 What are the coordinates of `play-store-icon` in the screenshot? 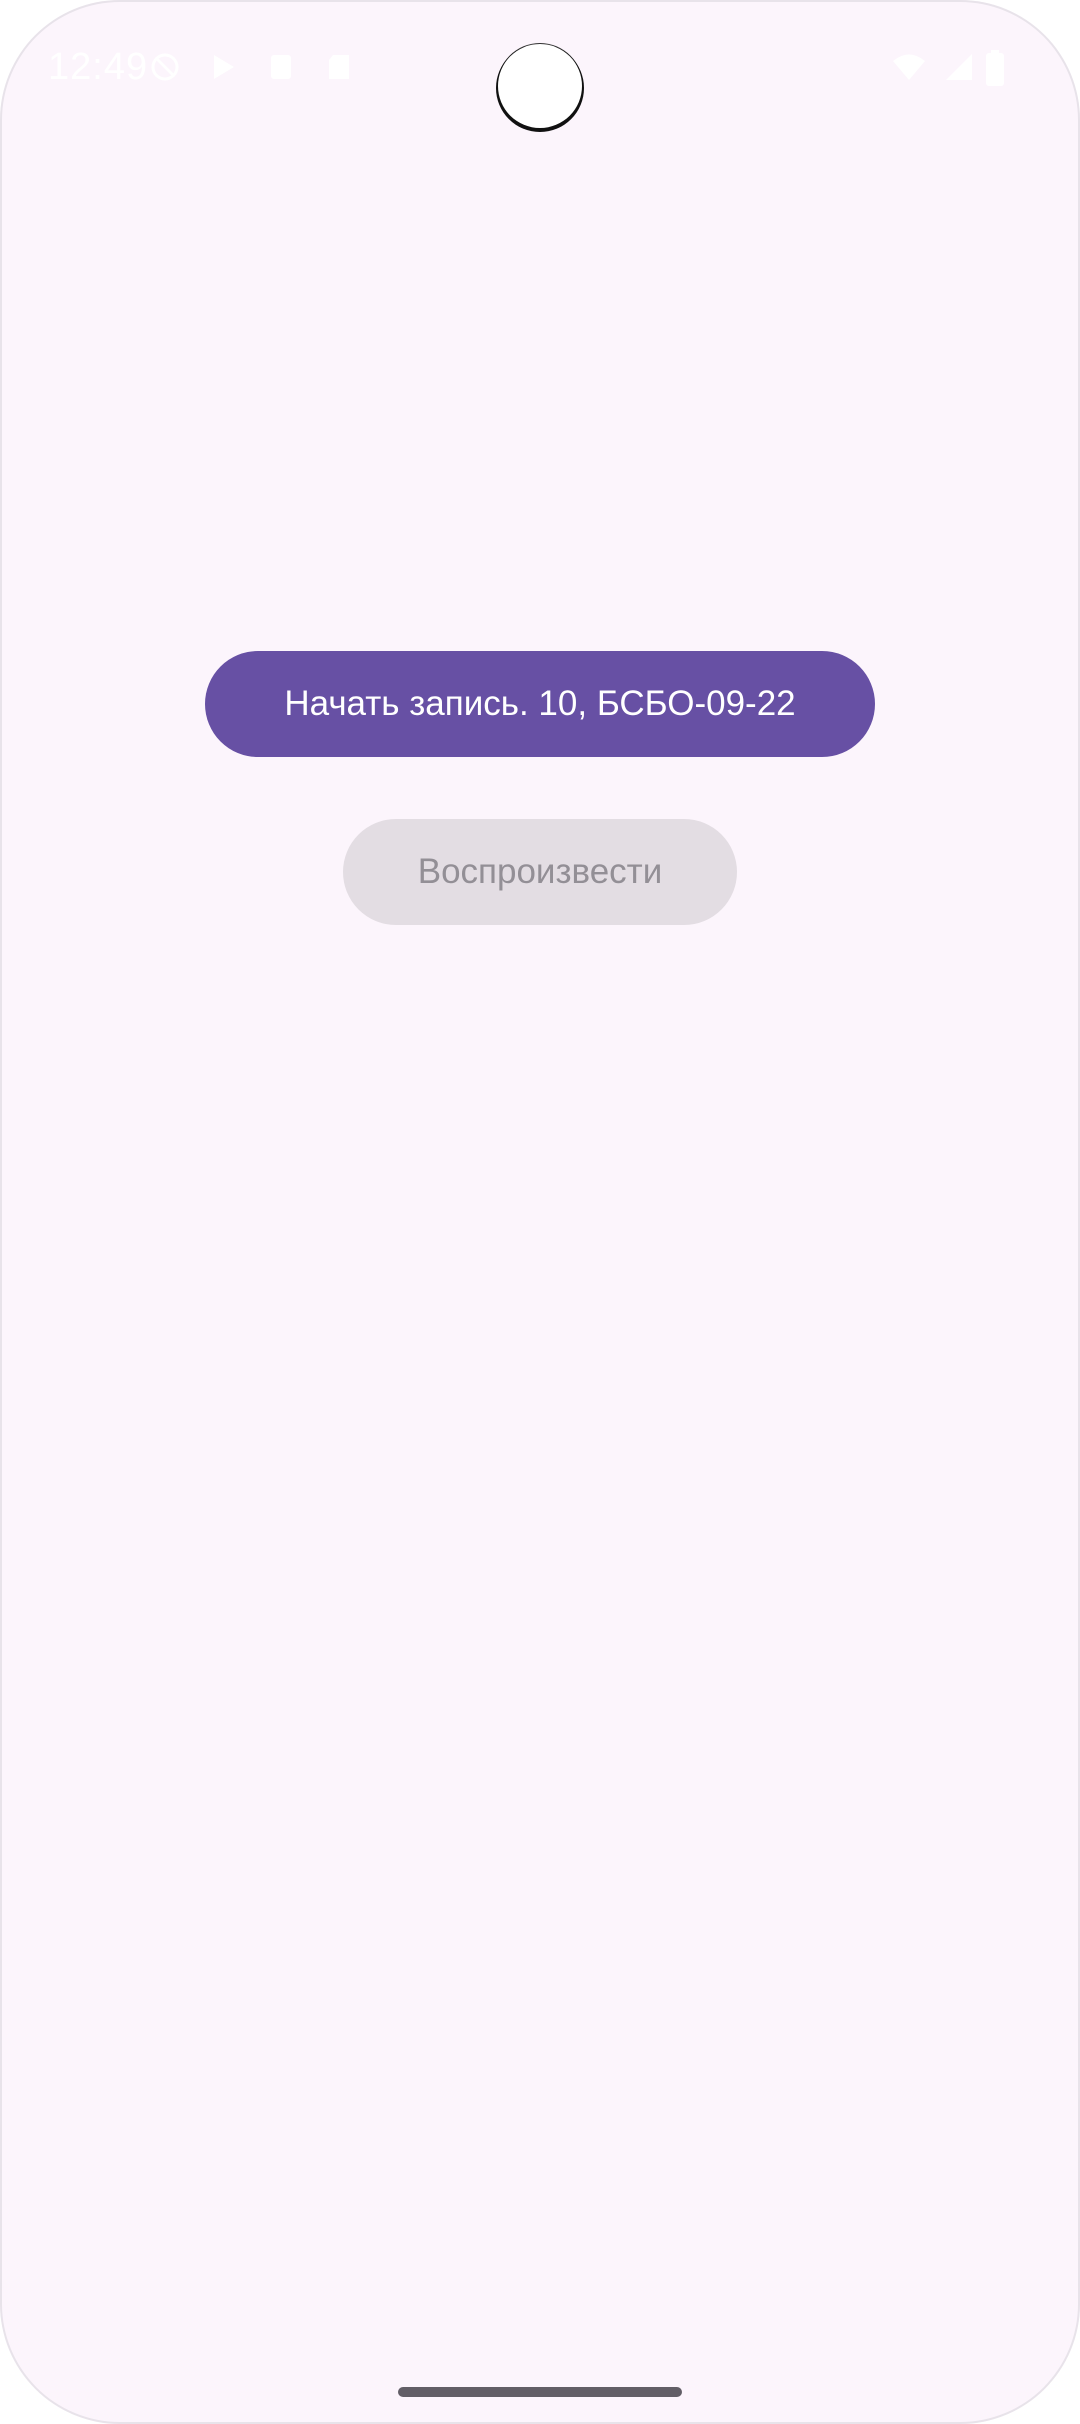 It's located at (223, 67).